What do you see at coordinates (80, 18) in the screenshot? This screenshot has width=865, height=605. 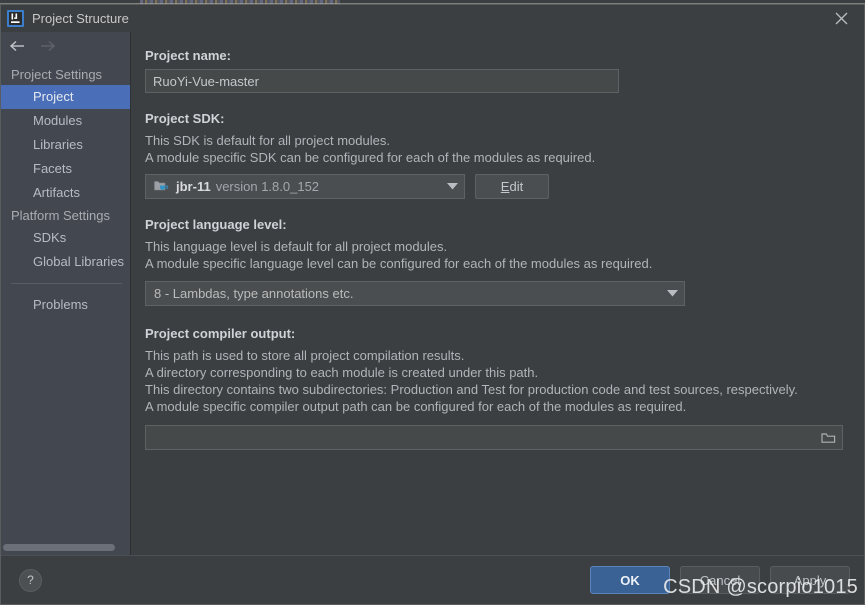 I see `window-title: Project Structure` at bounding box center [80, 18].